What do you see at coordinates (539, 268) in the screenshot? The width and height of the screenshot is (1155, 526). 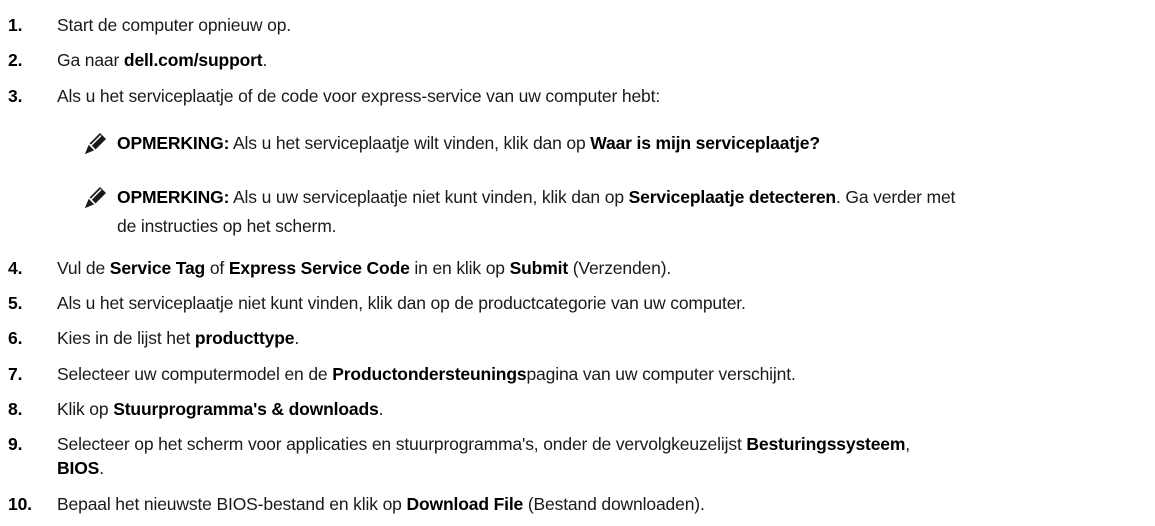 I see `submit-term: Submit` at bounding box center [539, 268].